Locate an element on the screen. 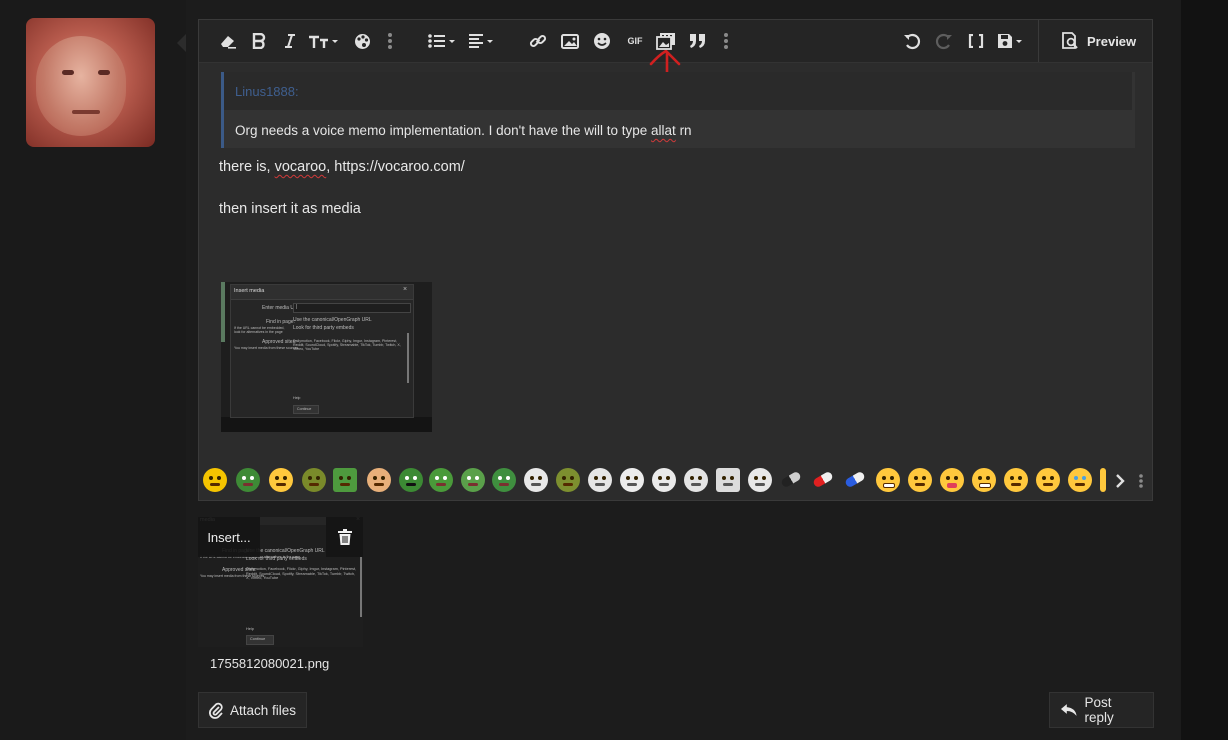 The width and height of the screenshot is (1228, 740). emoji-chad-point is located at coordinates (728, 480).